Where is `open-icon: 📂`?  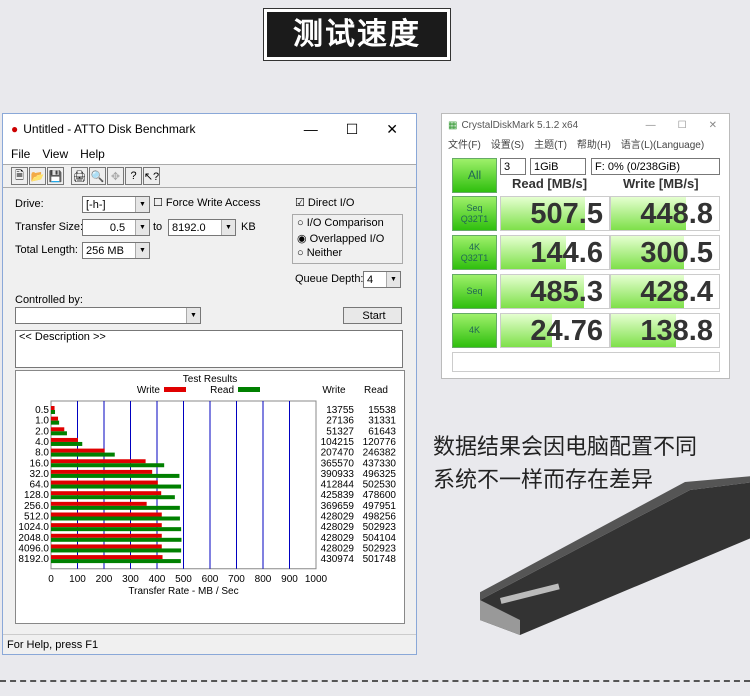
open-icon: 📂 is located at coordinates (37, 176).